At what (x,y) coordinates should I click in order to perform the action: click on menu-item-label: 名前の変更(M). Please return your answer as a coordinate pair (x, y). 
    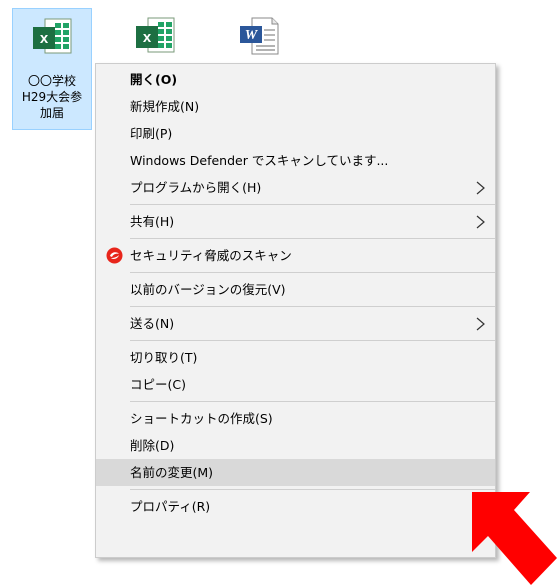
    Looking at the image, I should click on (172, 472).